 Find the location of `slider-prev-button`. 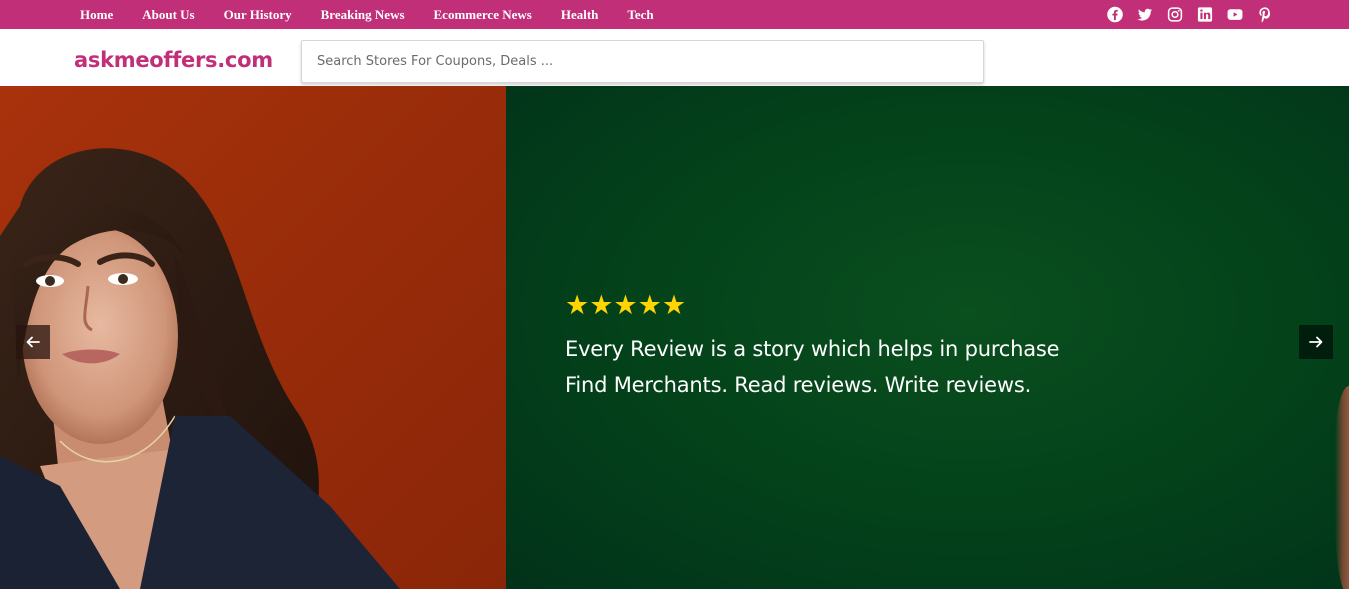

slider-prev-button is located at coordinates (33, 342).